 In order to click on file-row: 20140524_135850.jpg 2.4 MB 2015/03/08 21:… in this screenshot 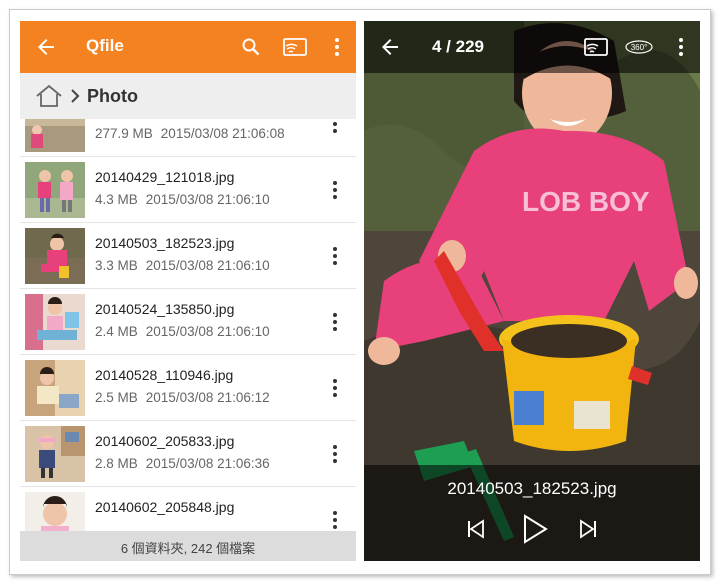, I will do `click(188, 322)`.